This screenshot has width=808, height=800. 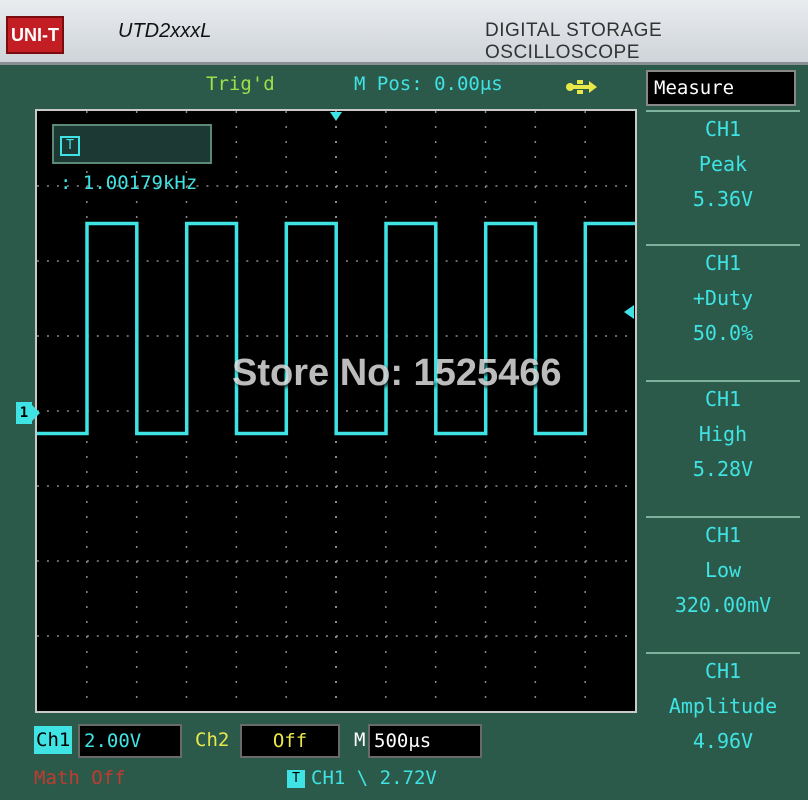 What do you see at coordinates (723, 570) in the screenshot?
I see `measure-name: Low` at bounding box center [723, 570].